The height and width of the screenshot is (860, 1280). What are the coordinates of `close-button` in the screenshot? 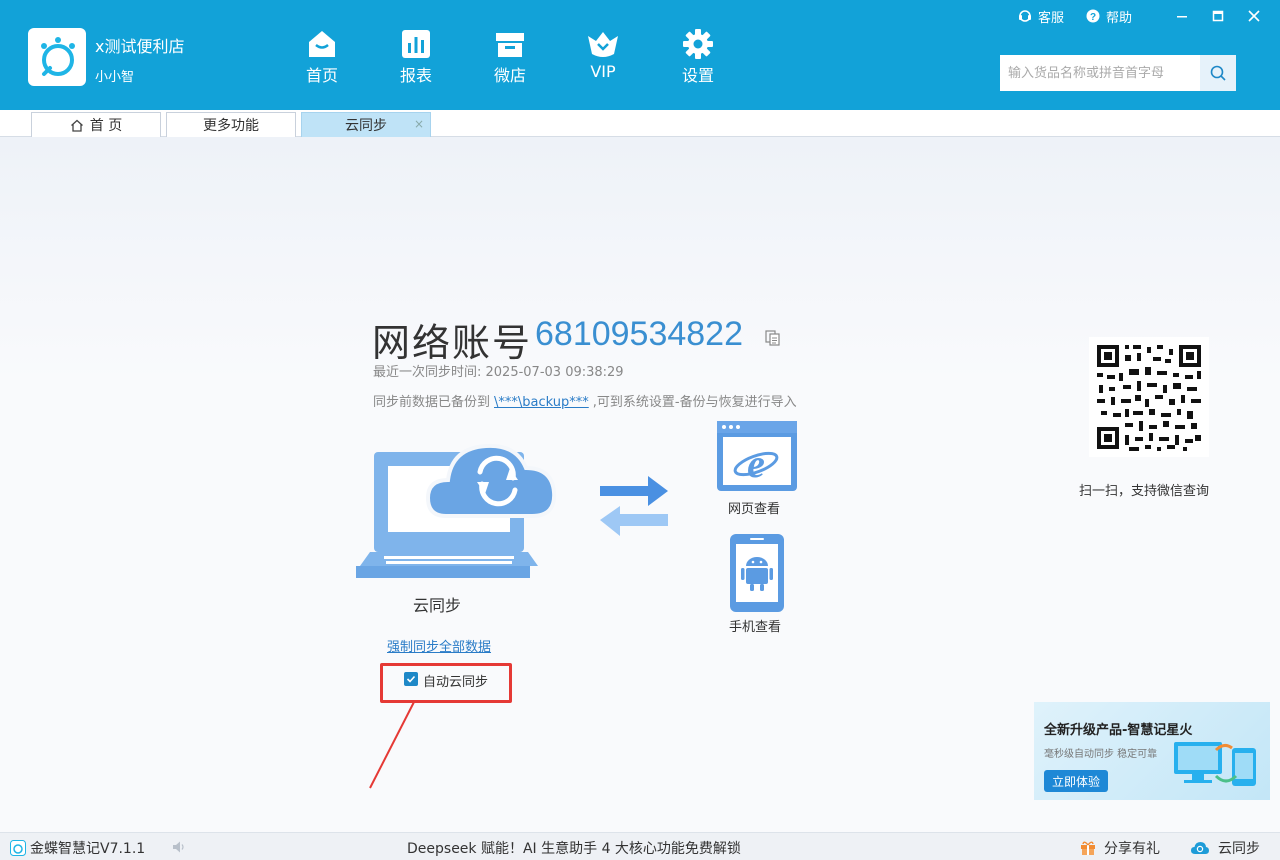 It's located at (1254, 16).